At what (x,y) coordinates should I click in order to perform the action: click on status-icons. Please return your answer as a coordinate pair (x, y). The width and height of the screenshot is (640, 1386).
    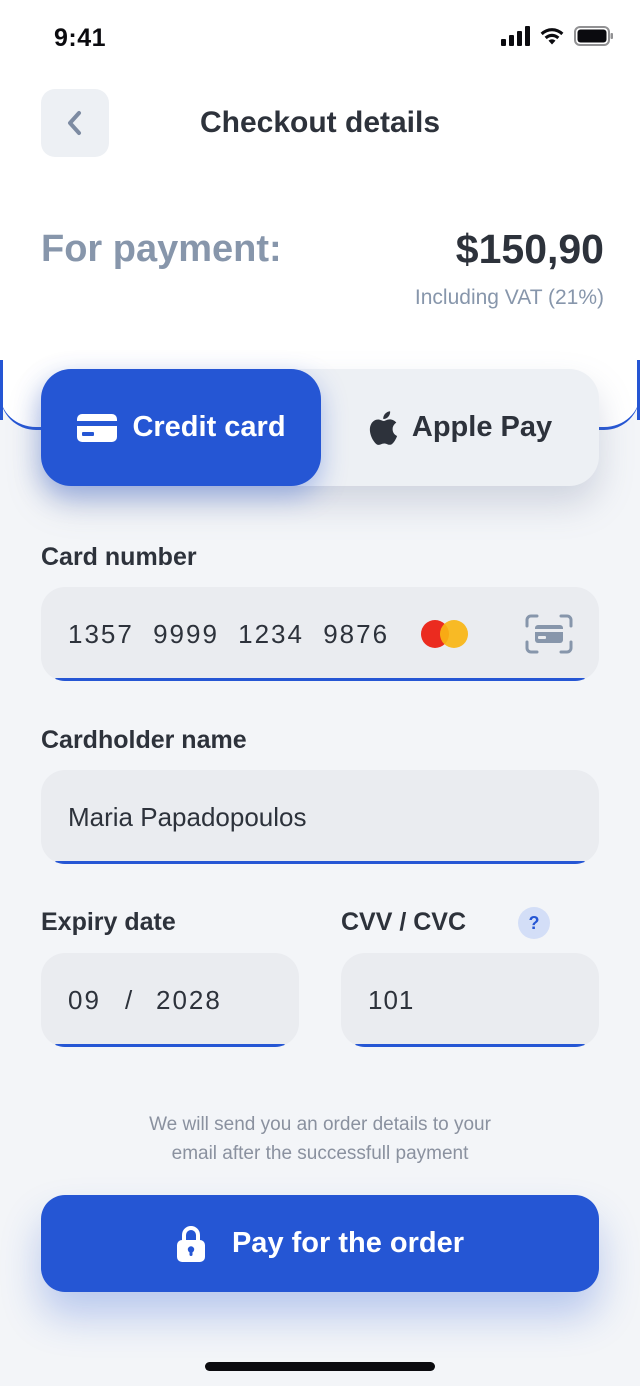
    Looking at the image, I should click on (557, 36).